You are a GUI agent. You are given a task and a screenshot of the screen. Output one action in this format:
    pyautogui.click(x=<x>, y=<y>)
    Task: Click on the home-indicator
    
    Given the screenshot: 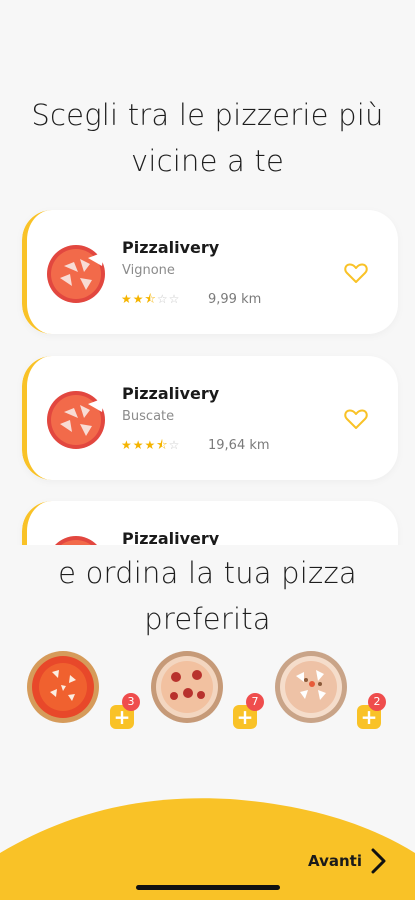 What is the action you would take?
    pyautogui.click(x=208, y=887)
    